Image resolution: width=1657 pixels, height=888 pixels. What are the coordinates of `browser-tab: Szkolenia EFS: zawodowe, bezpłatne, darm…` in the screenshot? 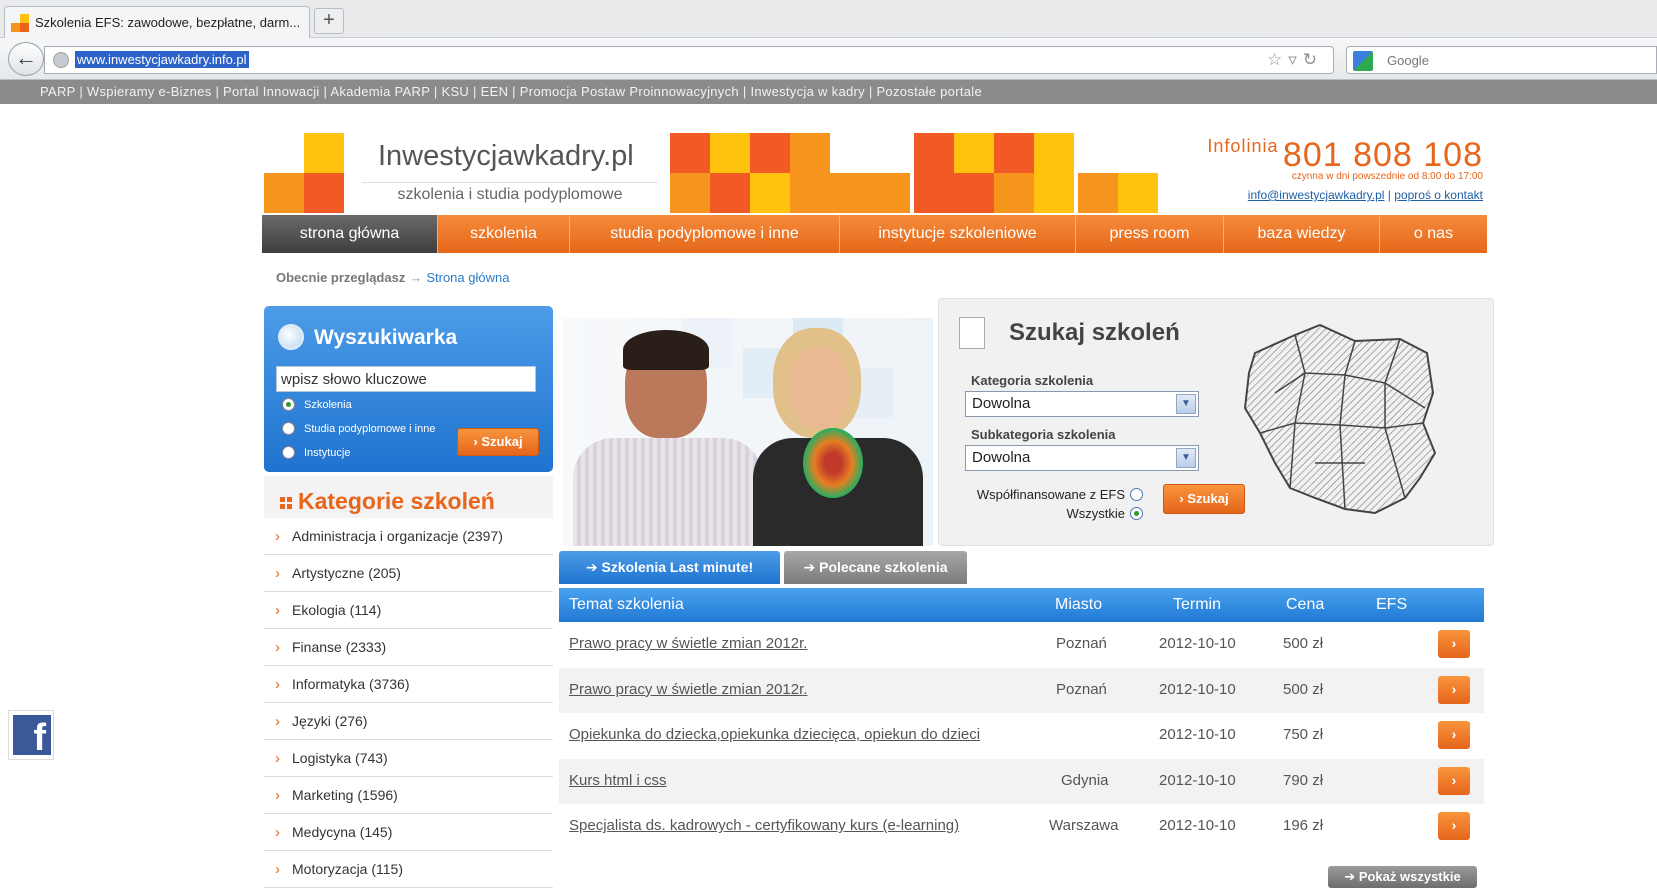 It's located at (157, 22).